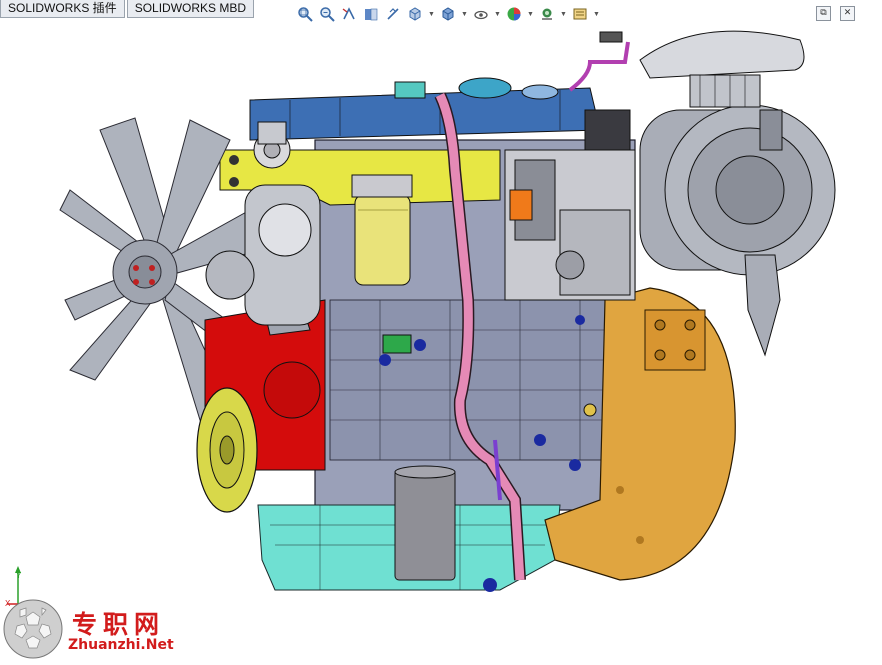  Describe the element at coordinates (425, 109) in the screenshot. I see `valve-cover` at that location.